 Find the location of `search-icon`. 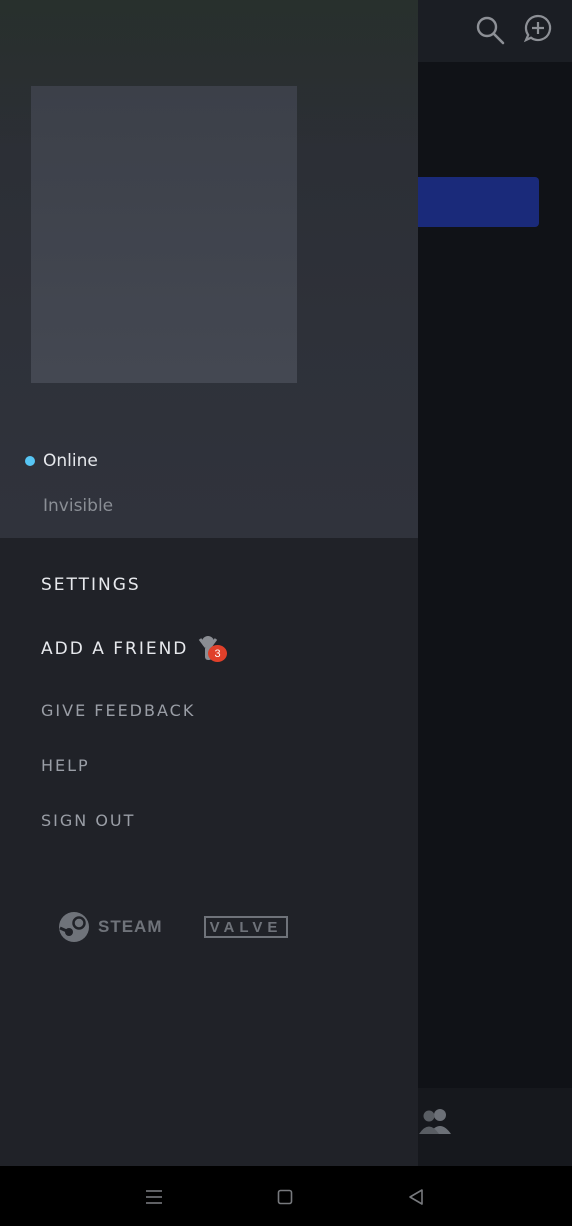

search-icon is located at coordinates (490, 30).